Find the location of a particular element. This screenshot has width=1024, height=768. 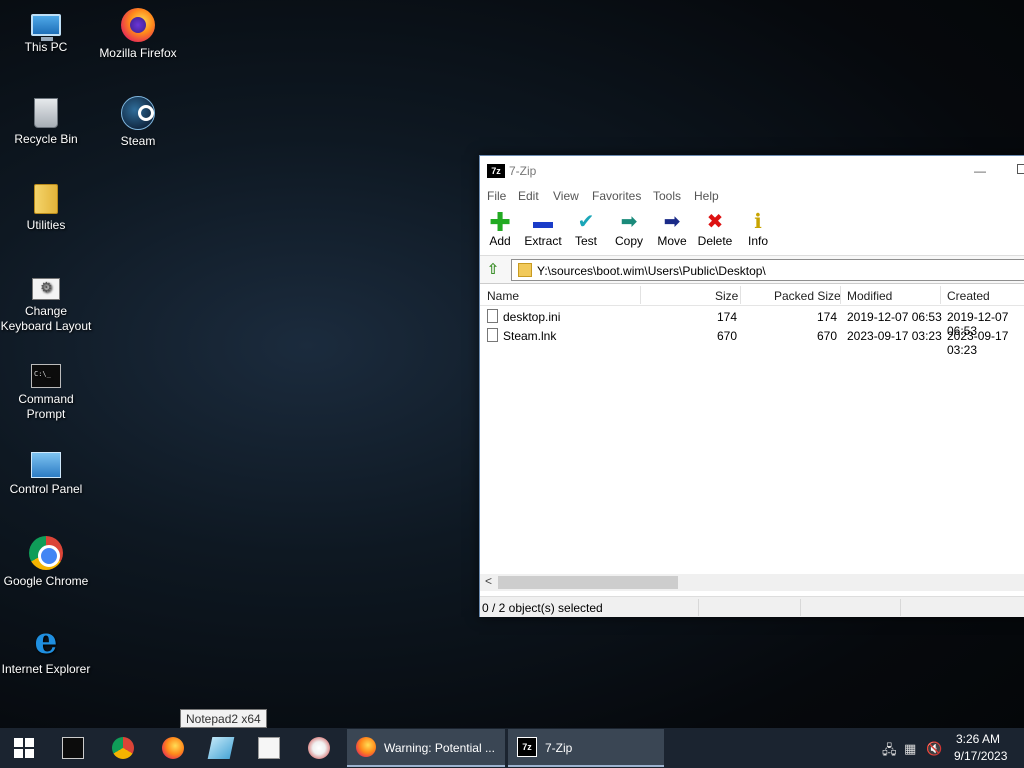

menu-edit: Edit is located at coordinates (528, 196).